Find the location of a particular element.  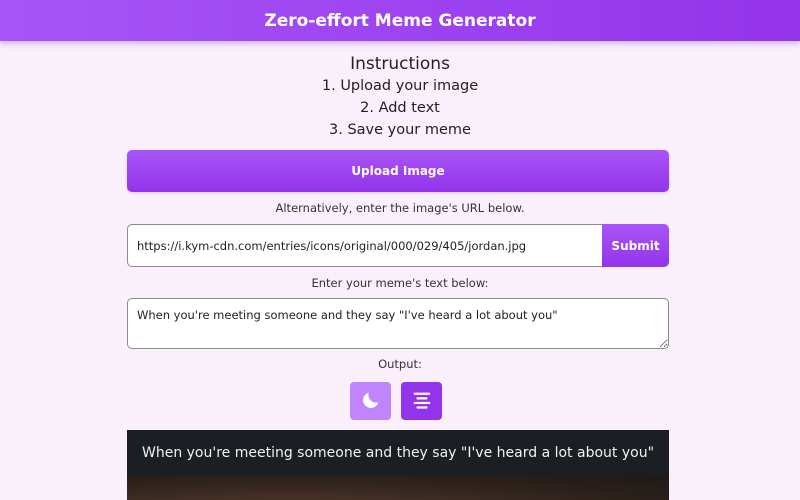

meme-text-label: Enter your meme's text below: is located at coordinates (400, 283).